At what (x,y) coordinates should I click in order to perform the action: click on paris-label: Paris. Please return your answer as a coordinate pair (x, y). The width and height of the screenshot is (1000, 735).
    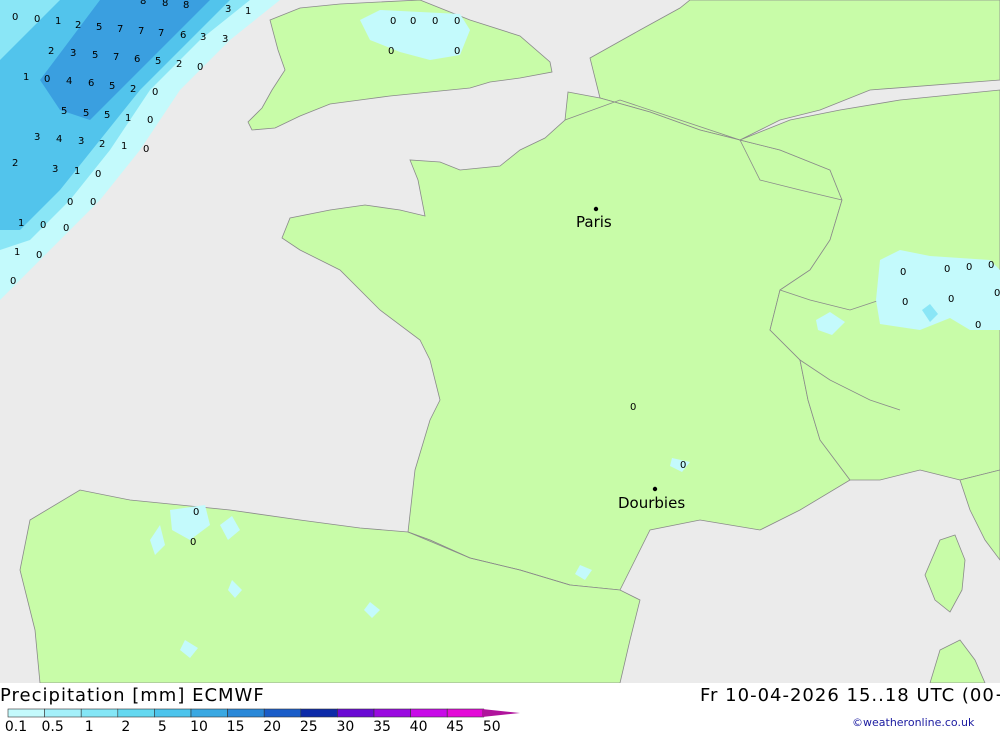
    Looking at the image, I should click on (594, 222).